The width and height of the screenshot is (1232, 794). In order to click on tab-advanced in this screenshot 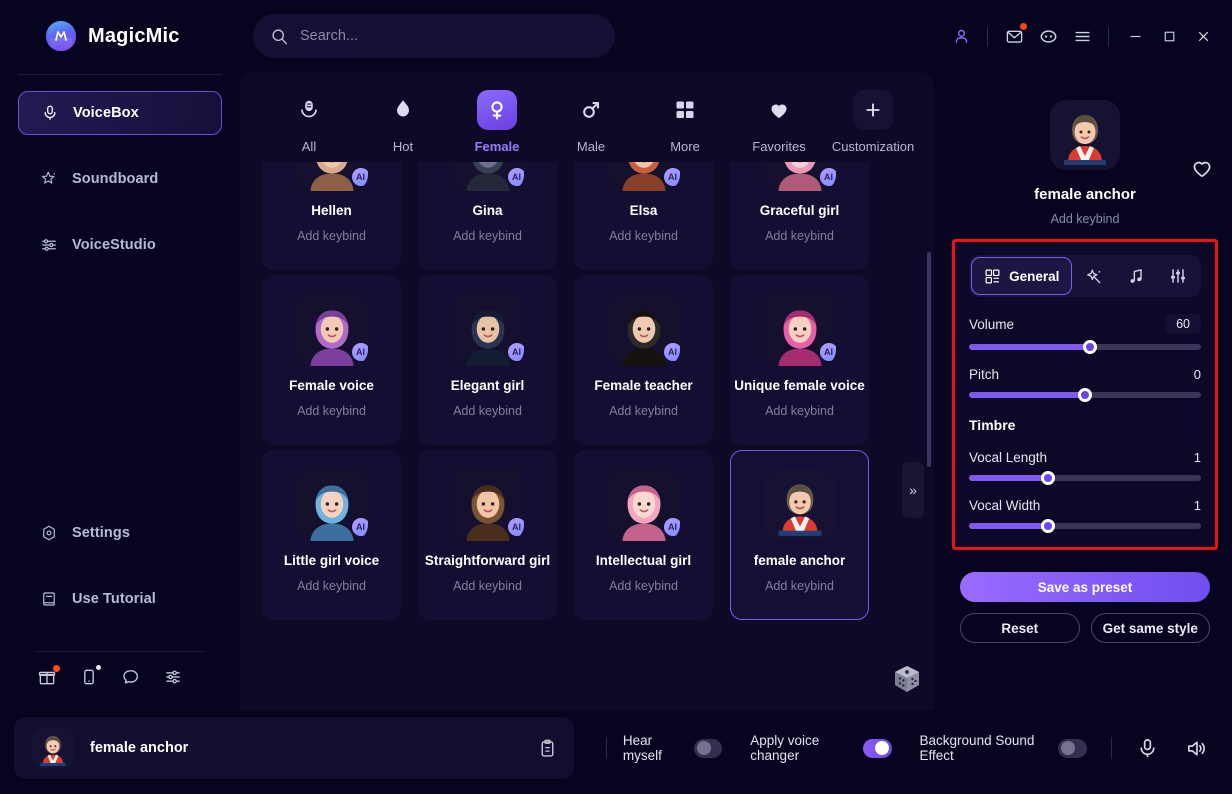, I will do `click(1178, 276)`.